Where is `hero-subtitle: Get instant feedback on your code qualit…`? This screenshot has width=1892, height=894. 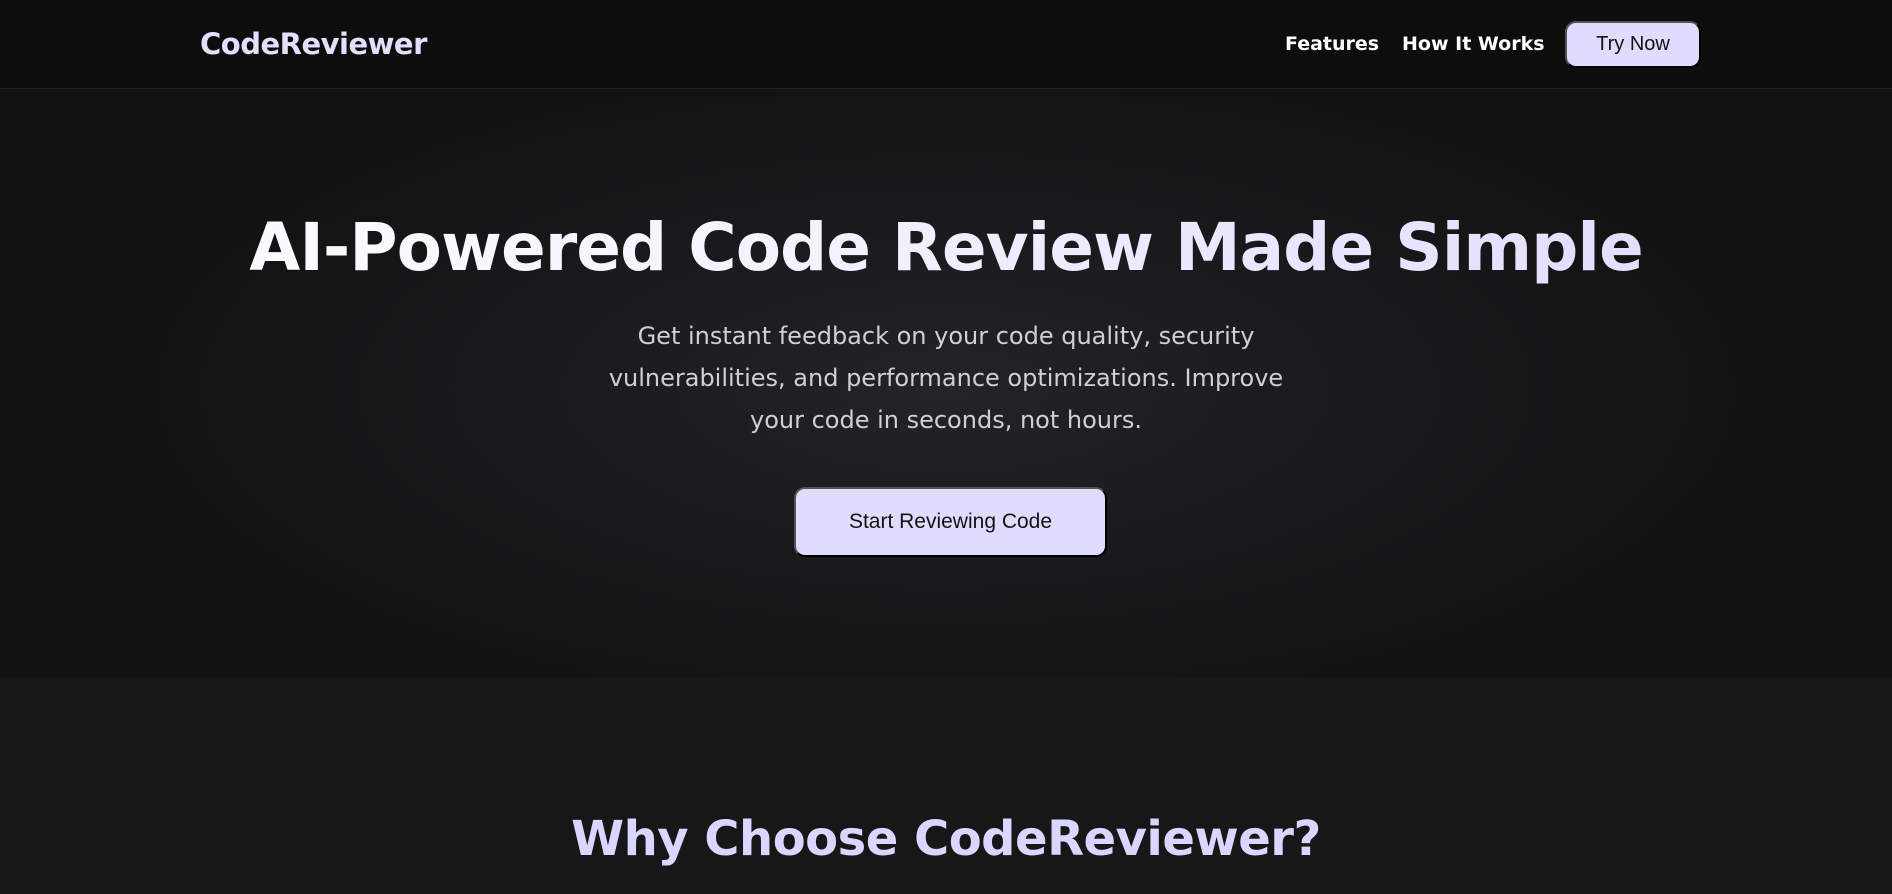 hero-subtitle: Get instant feedback on your code qualit… is located at coordinates (946, 378).